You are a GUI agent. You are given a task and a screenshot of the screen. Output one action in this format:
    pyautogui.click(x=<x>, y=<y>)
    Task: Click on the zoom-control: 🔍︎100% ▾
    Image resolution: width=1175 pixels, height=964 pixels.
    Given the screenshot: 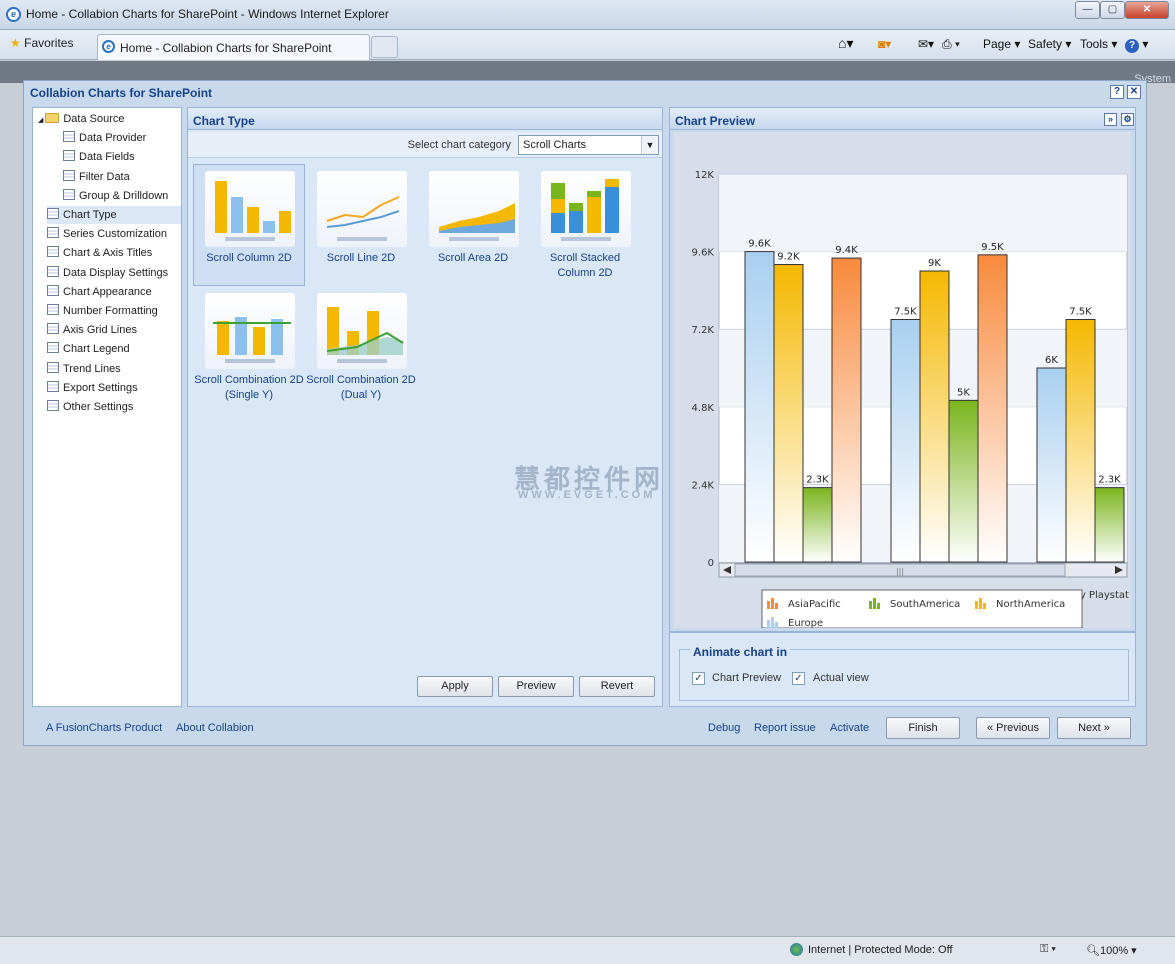 What is the action you would take?
    pyautogui.click(x=1111, y=950)
    